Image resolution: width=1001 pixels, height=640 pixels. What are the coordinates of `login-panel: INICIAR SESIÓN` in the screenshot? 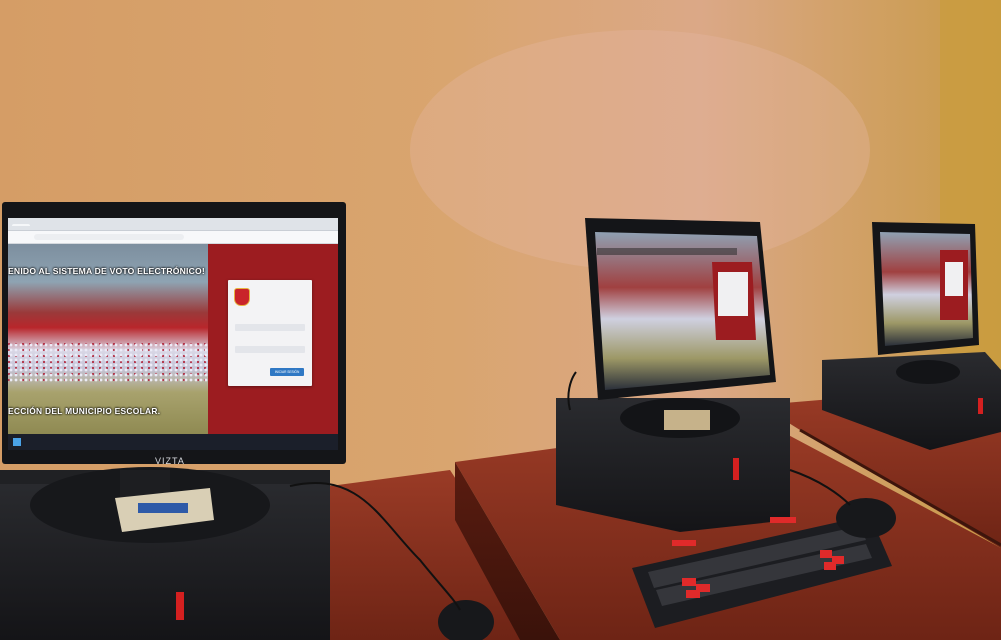 It's located at (273, 339).